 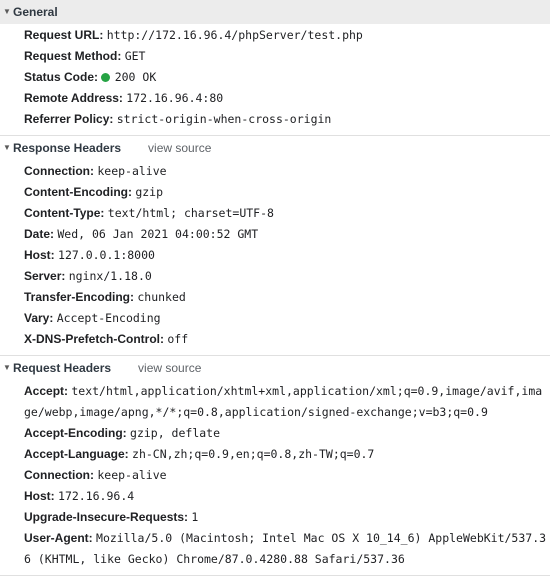 I want to click on response-header-row: Host: 127.0.0.1:8000, so click(x=275, y=255).